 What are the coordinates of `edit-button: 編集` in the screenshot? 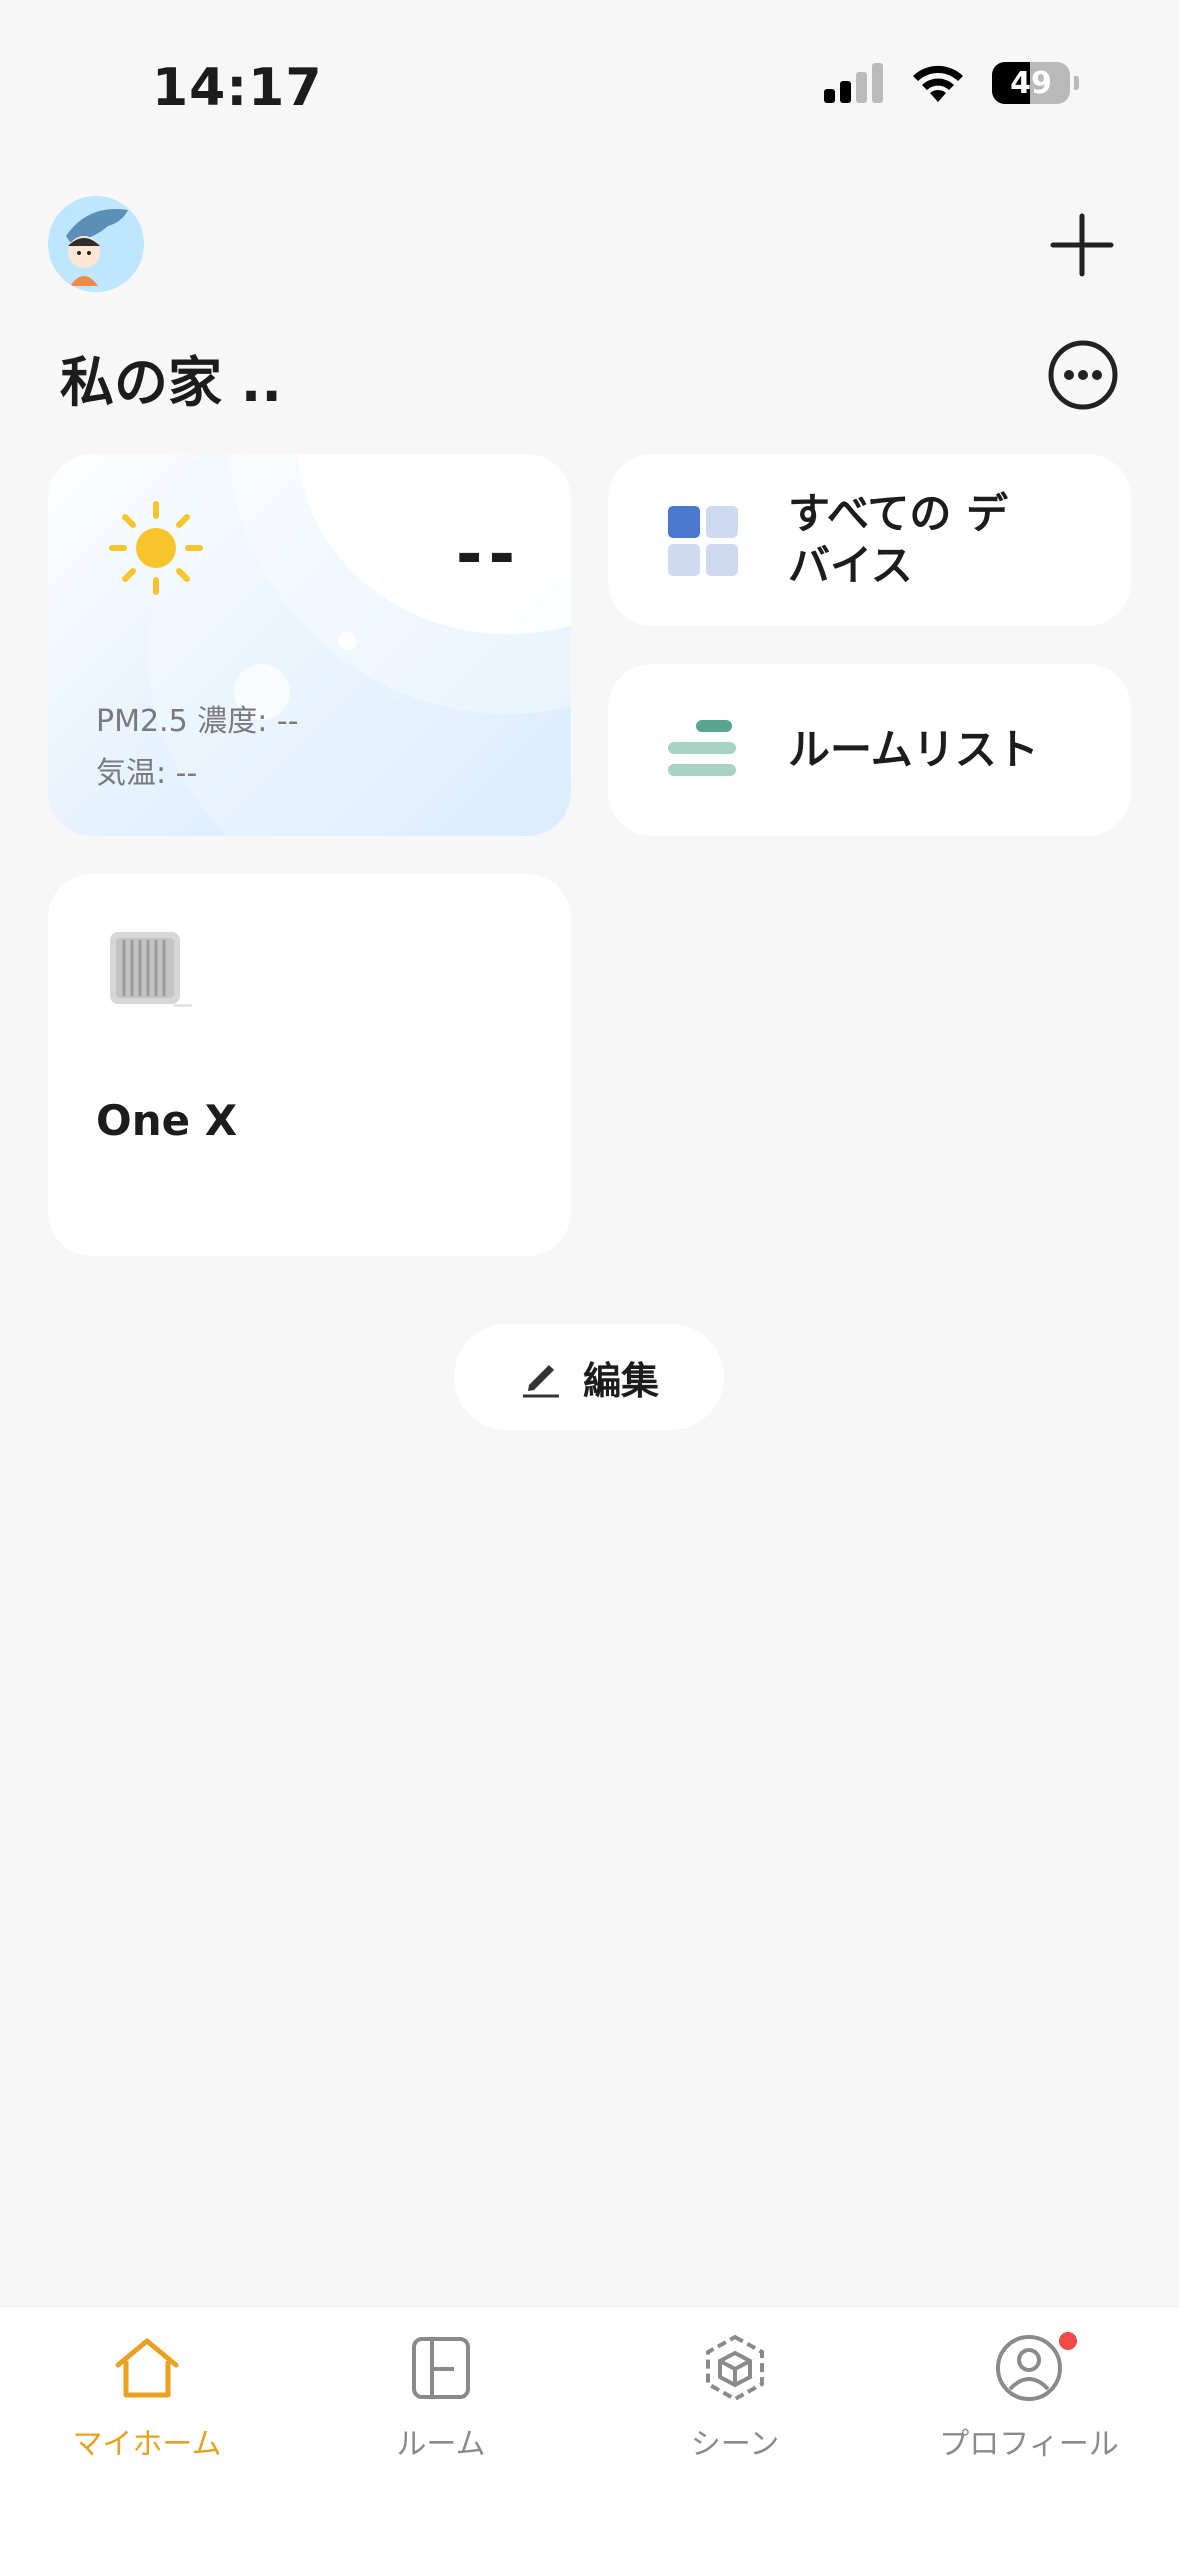 It's located at (589, 1377).